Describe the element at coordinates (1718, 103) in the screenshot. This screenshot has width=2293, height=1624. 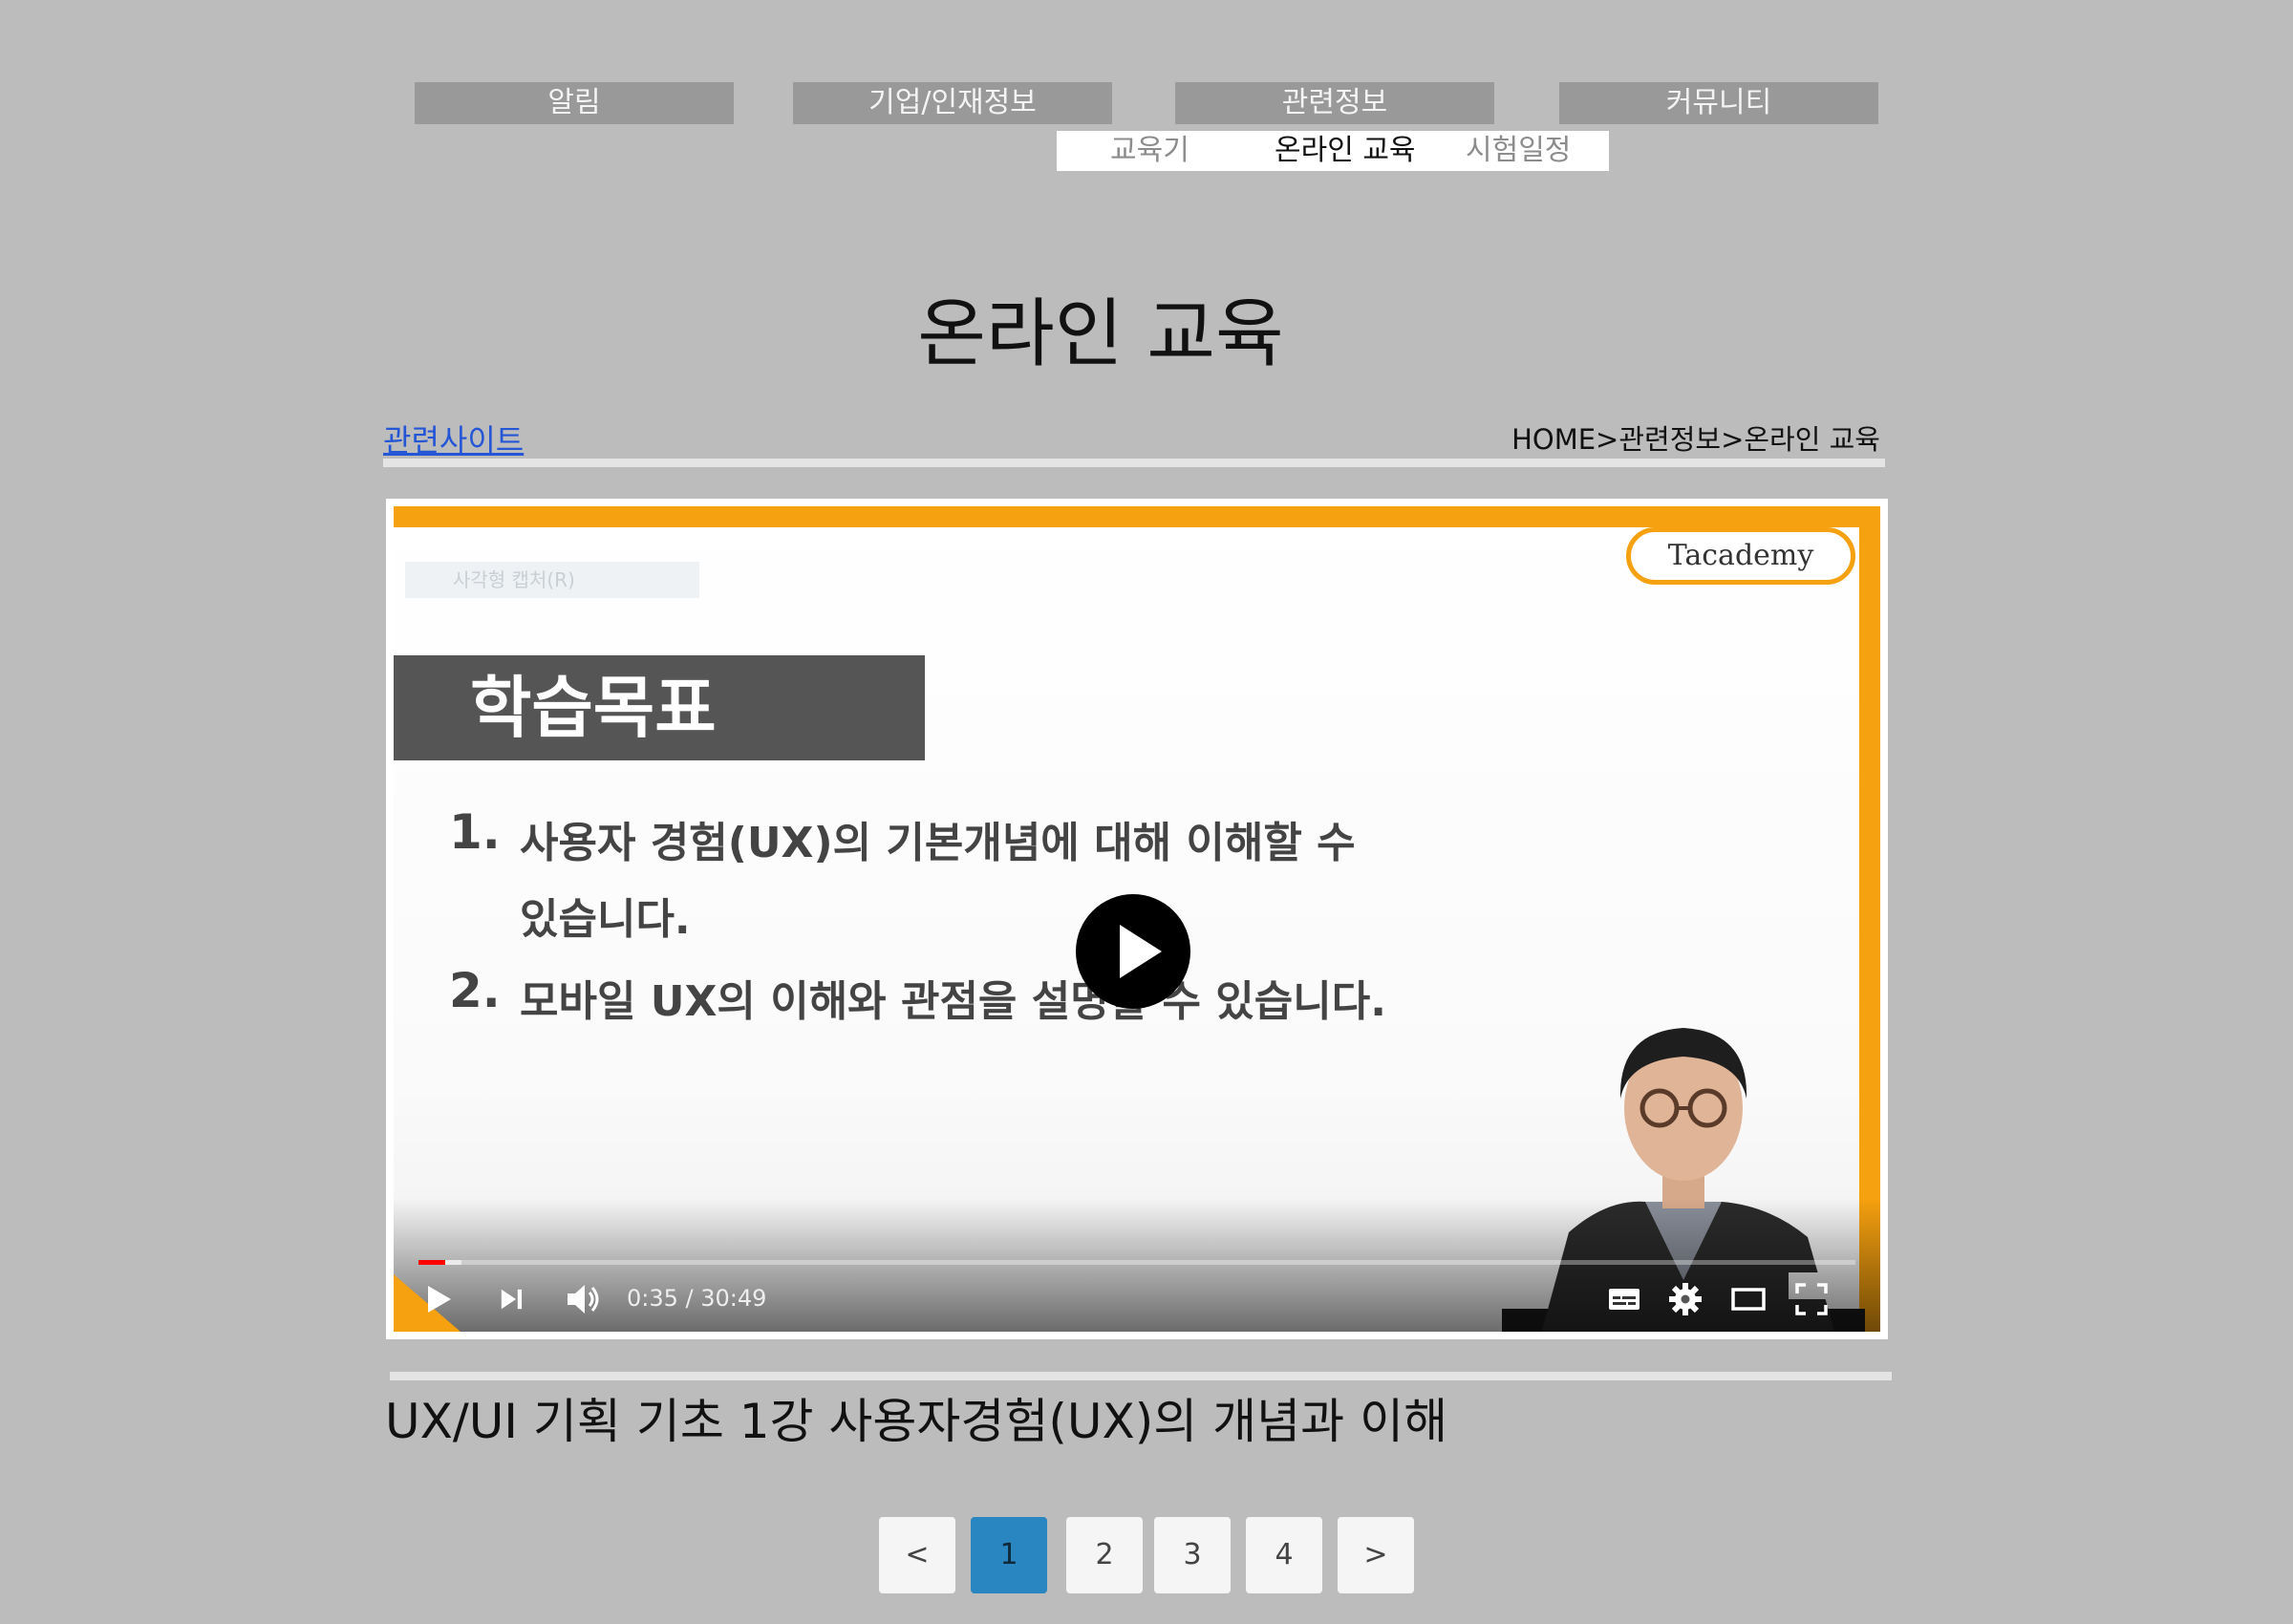
I see `nav-item-community: 커뮤니티` at that location.